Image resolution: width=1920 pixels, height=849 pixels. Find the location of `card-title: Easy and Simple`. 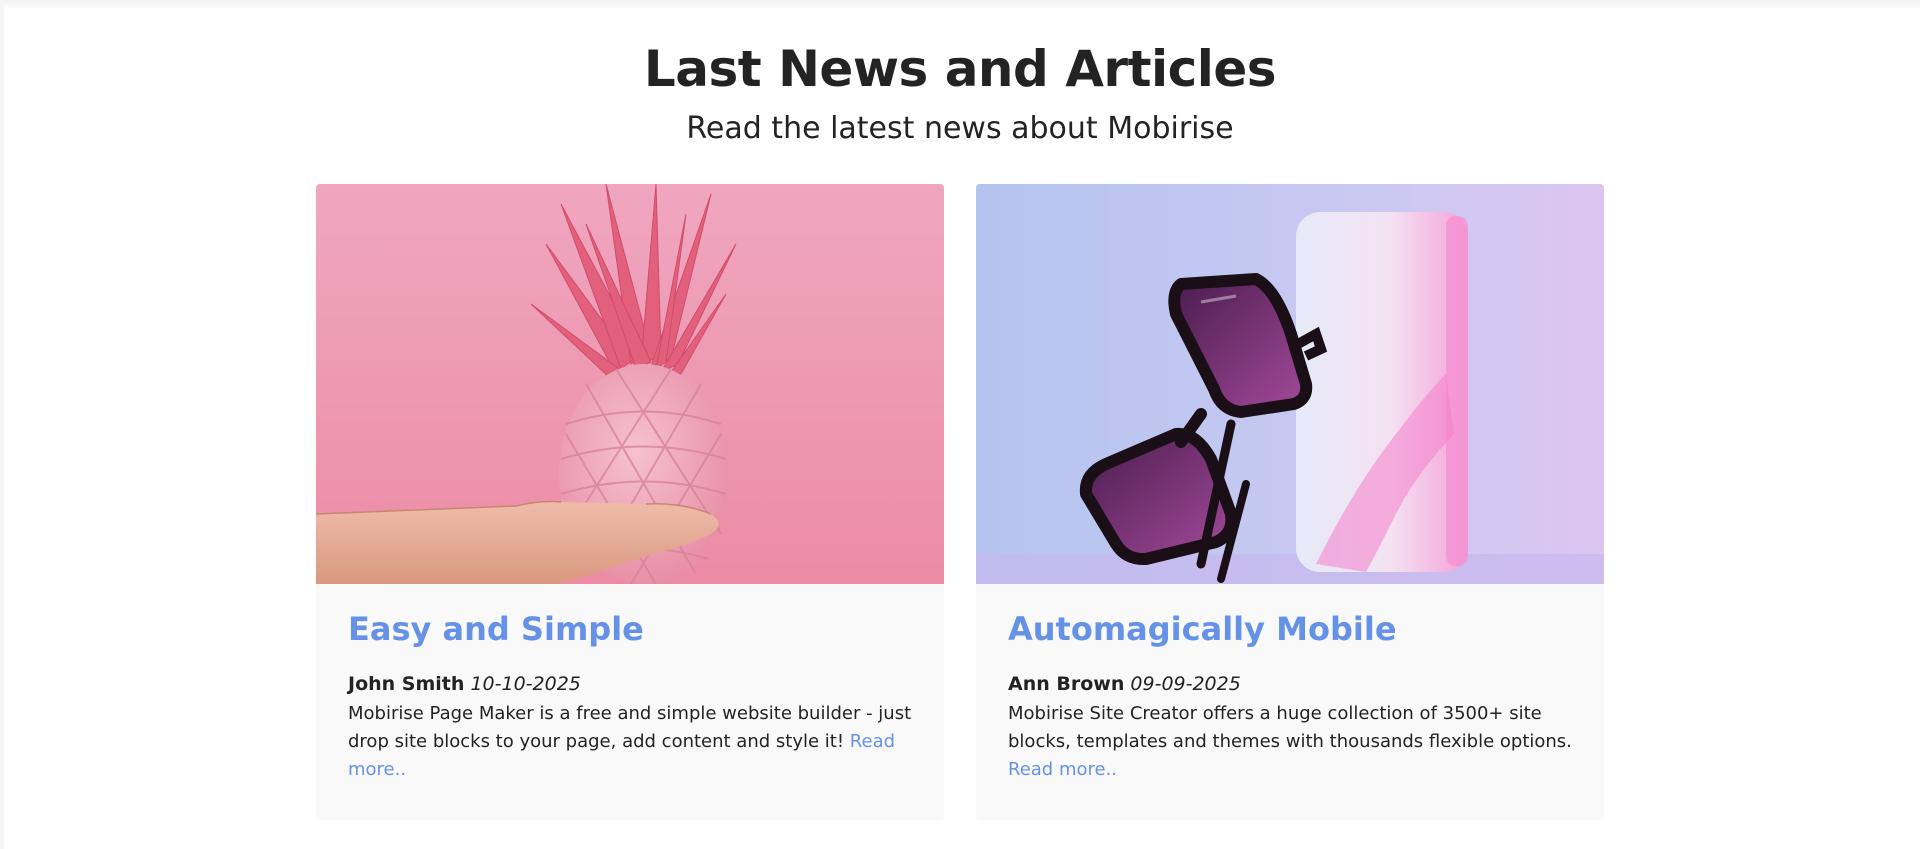

card-title: Easy and Simple is located at coordinates (496, 629).